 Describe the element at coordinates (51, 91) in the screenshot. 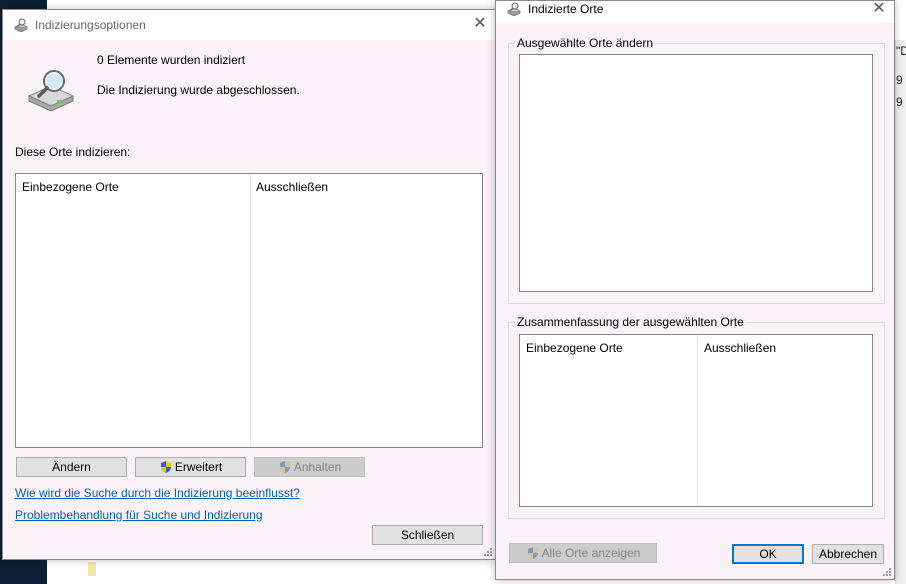

I see `indexing-drive-icon` at that location.